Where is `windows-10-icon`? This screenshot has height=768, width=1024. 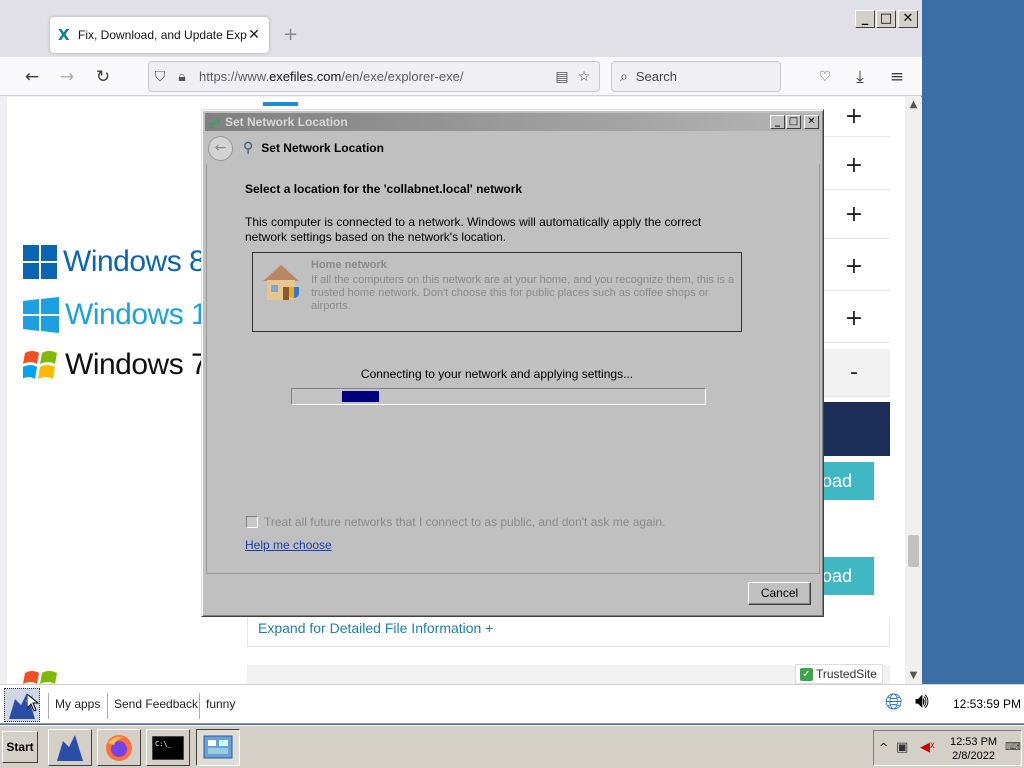
windows-10-icon is located at coordinates (41, 315).